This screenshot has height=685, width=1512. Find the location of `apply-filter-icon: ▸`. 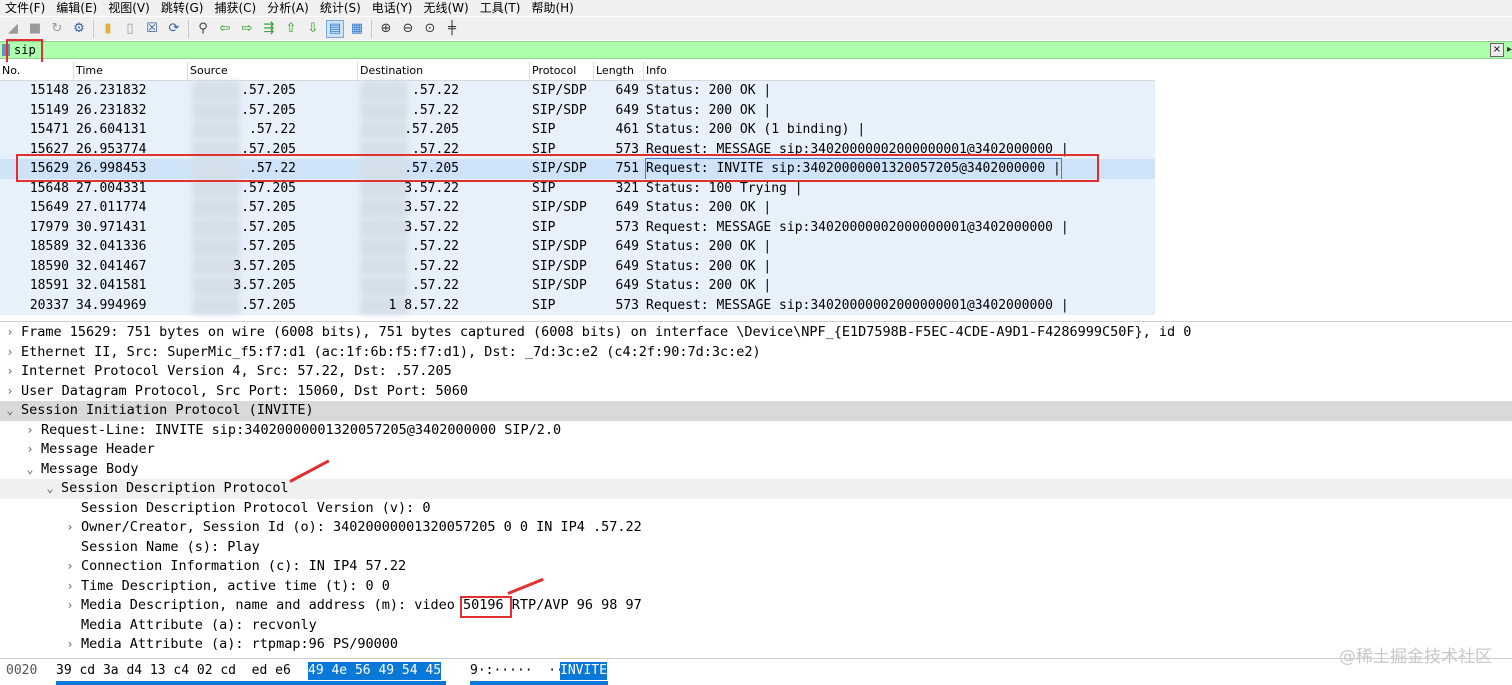

apply-filter-icon: ▸ is located at coordinates (1509, 50).